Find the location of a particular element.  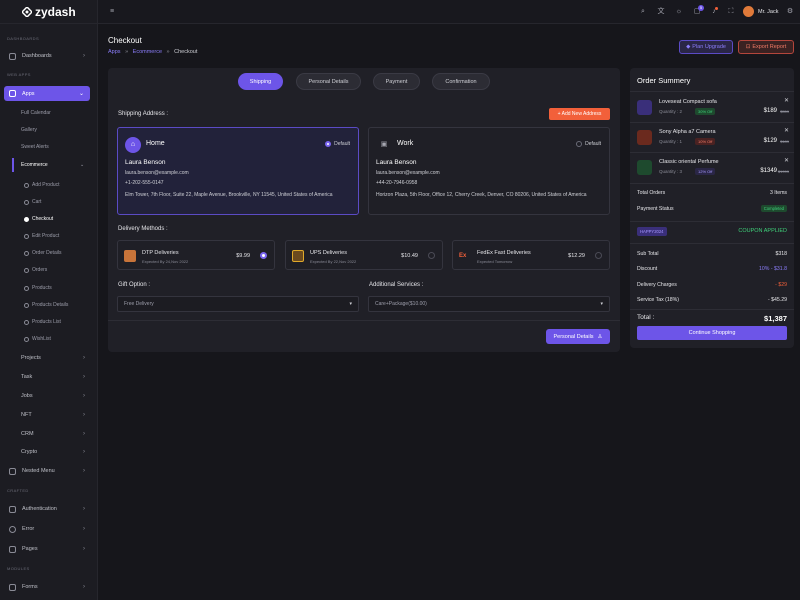

item-quantity: Quantity : 1 is located at coordinates (671, 141).